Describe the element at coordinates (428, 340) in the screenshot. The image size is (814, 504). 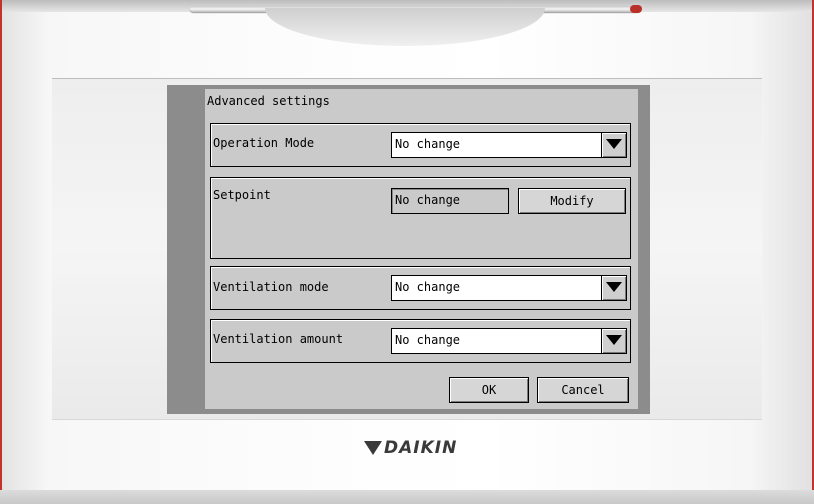
I see `ventilation-amount-value: No change` at that location.